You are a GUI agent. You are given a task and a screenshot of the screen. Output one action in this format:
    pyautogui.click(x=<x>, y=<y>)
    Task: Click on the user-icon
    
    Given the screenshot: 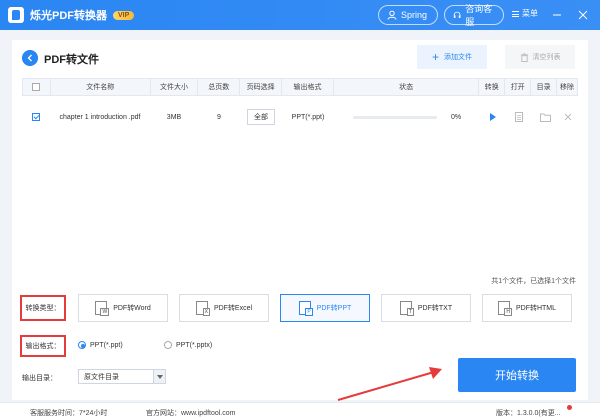 What is the action you would take?
    pyautogui.click(x=392, y=15)
    